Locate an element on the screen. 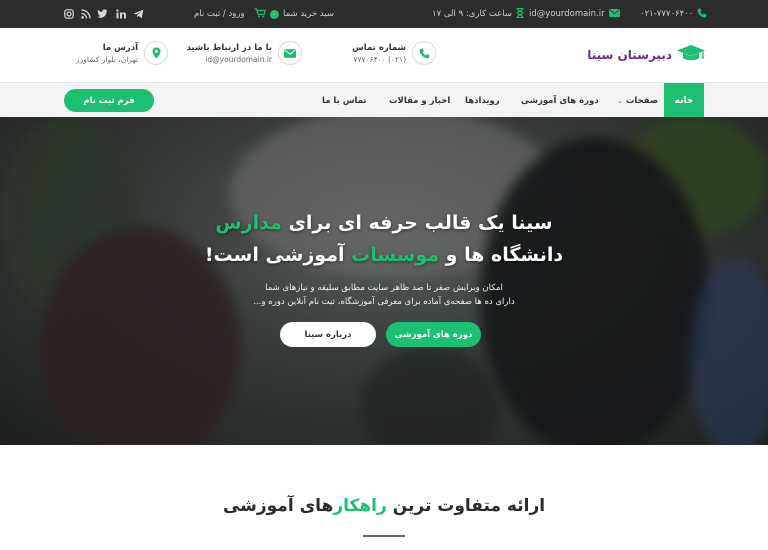 The width and height of the screenshot is (768, 550). instagram-icon is located at coordinates (68, 13).